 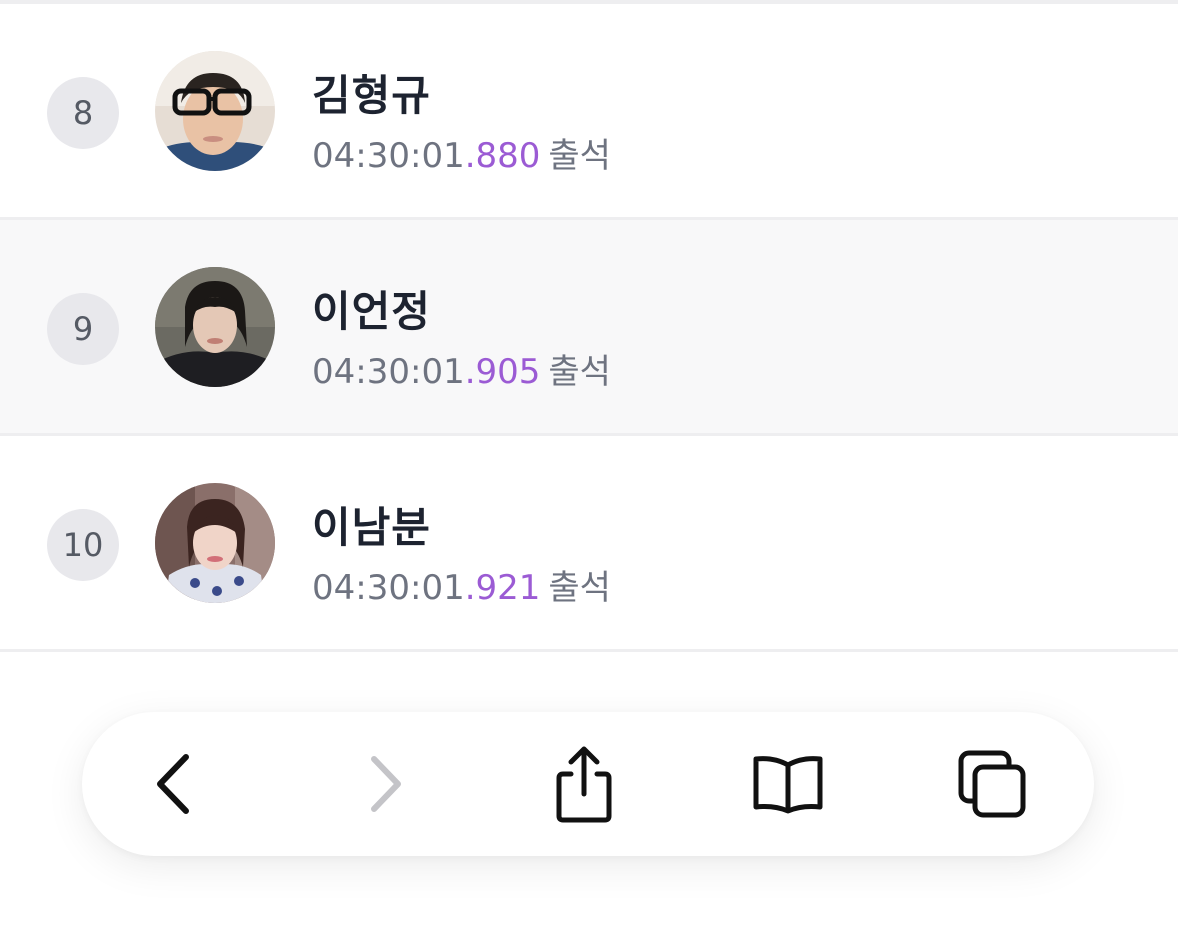 I want to click on share-icon, so click(x=584, y=784).